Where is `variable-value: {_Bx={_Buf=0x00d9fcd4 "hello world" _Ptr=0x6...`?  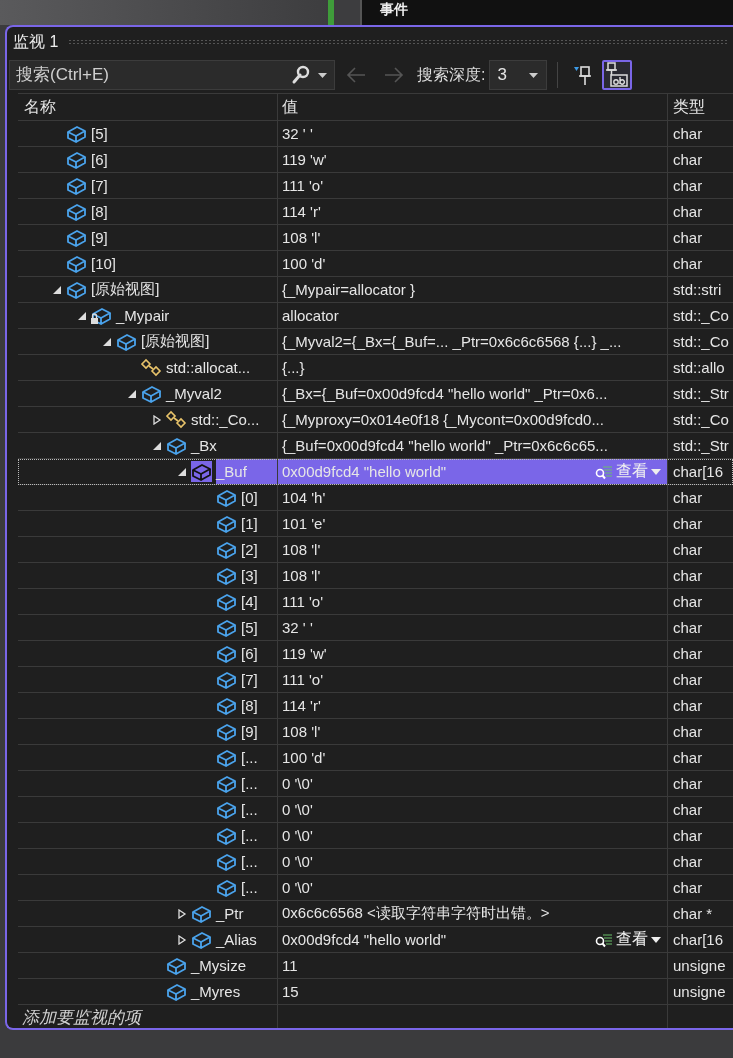
variable-value: {_Bx={_Buf=0x00d9fcd4 "hello world" _Ptr=0x6... is located at coordinates (445, 393).